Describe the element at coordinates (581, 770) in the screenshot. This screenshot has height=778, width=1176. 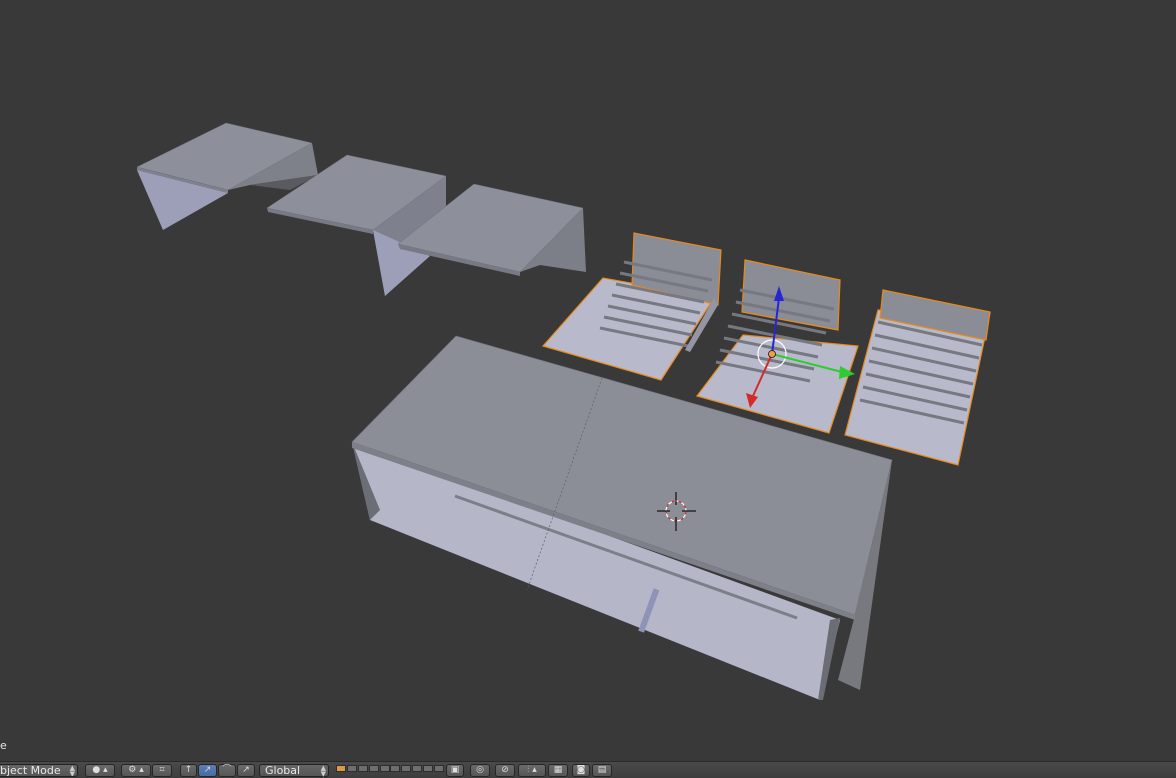
I see `camera-icon: ◙` at that location.